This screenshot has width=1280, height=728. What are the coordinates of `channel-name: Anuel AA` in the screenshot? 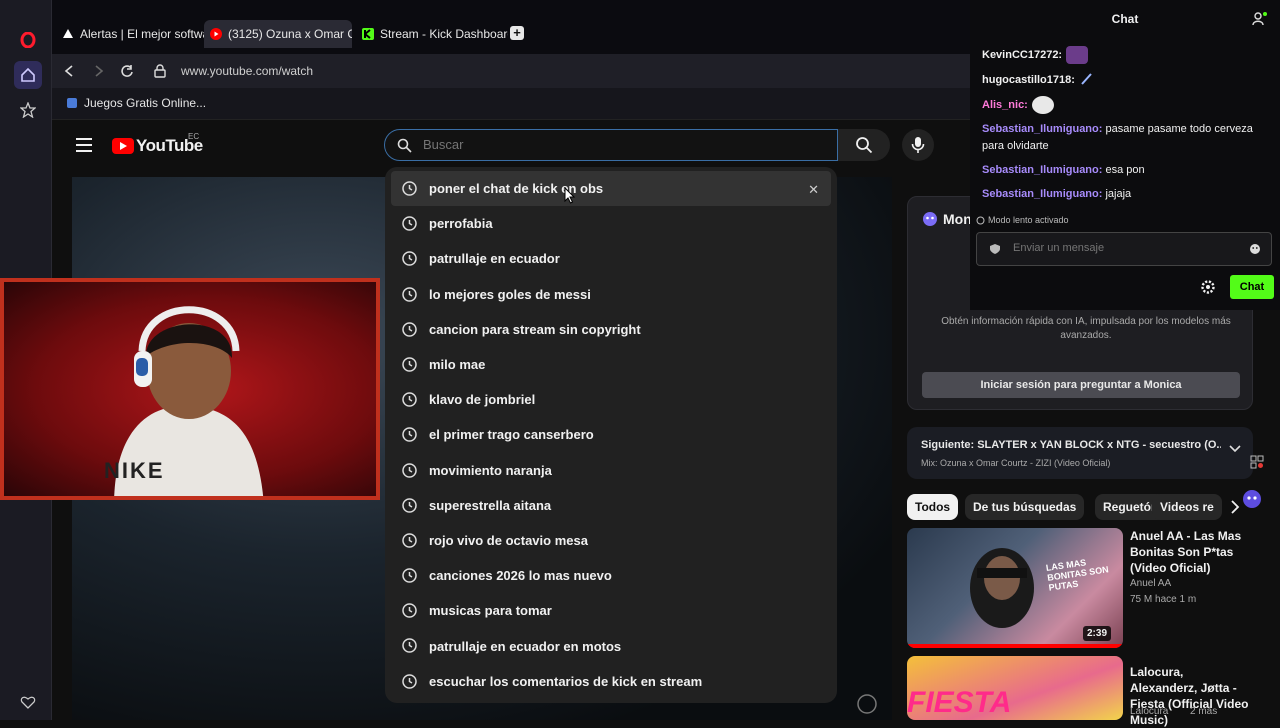 It's located at (1150, 583).